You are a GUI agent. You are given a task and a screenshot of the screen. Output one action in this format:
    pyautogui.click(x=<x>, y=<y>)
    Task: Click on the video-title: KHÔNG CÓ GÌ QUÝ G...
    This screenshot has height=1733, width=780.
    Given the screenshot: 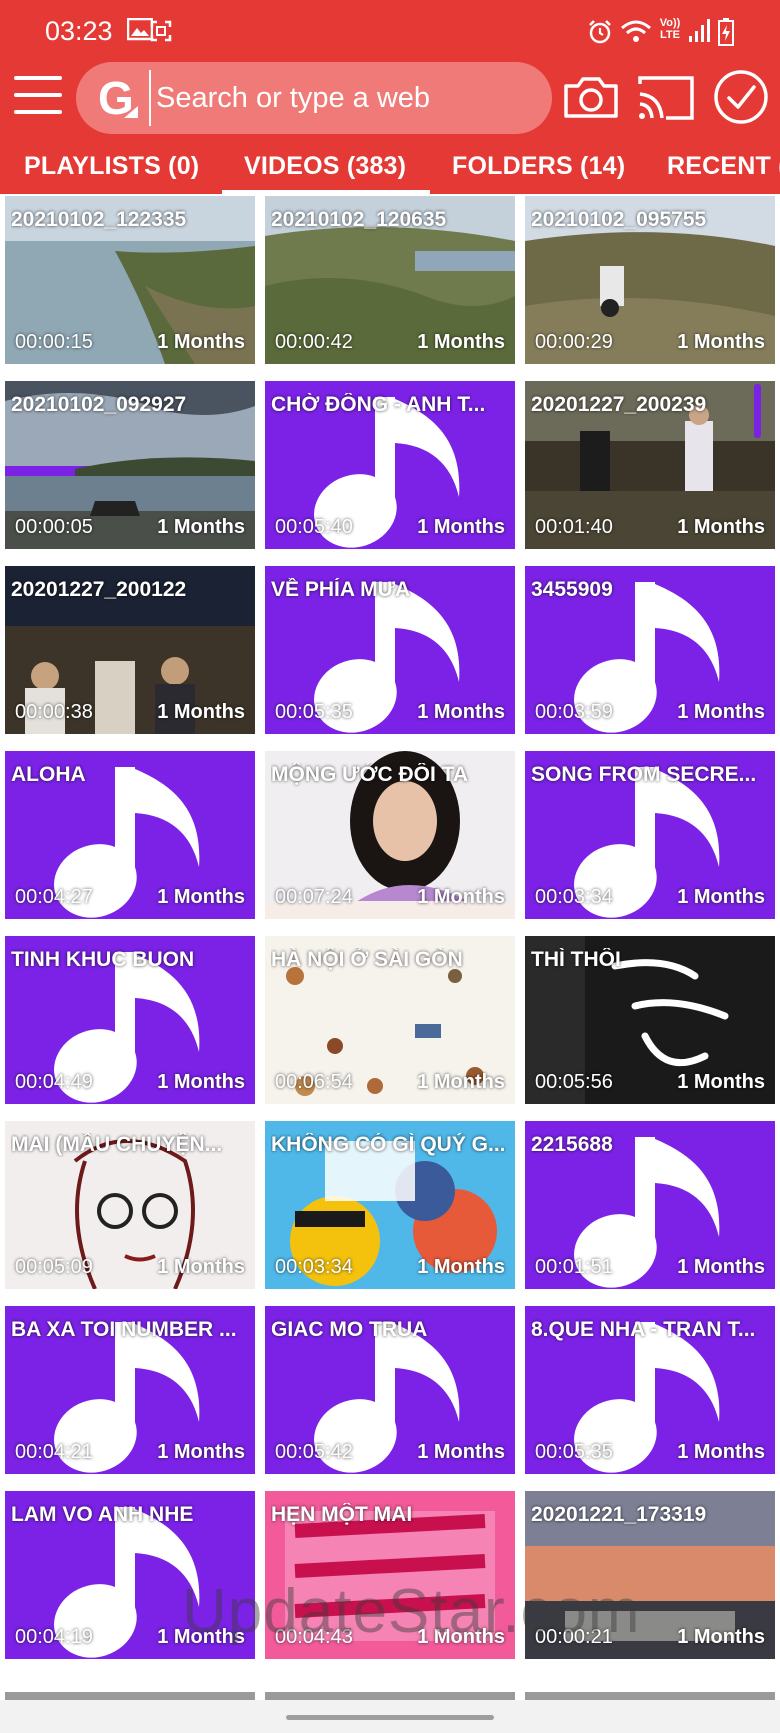 What is the action you would take?
    pyautogui.click(x=388, y=1144)
    